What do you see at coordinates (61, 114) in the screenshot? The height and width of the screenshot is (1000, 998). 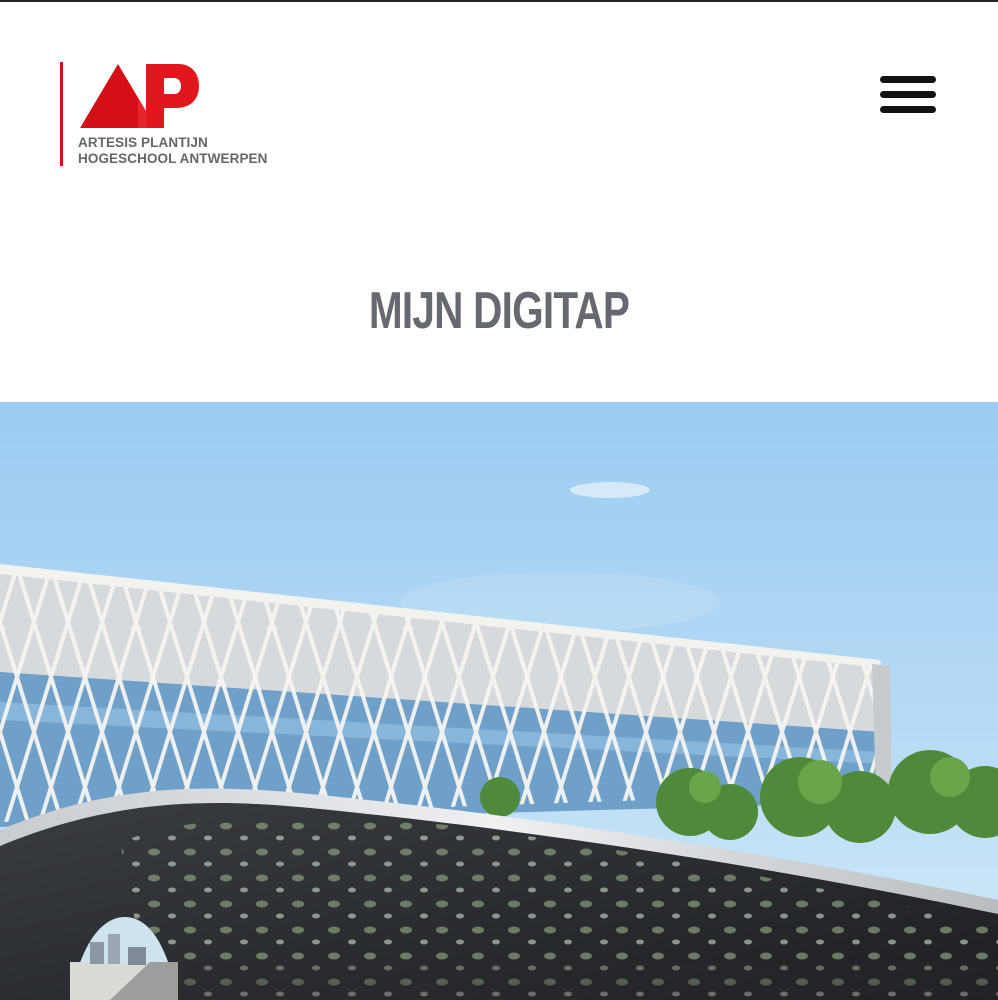 I see `logo-accent-bar` at bounding box center [61, 114].